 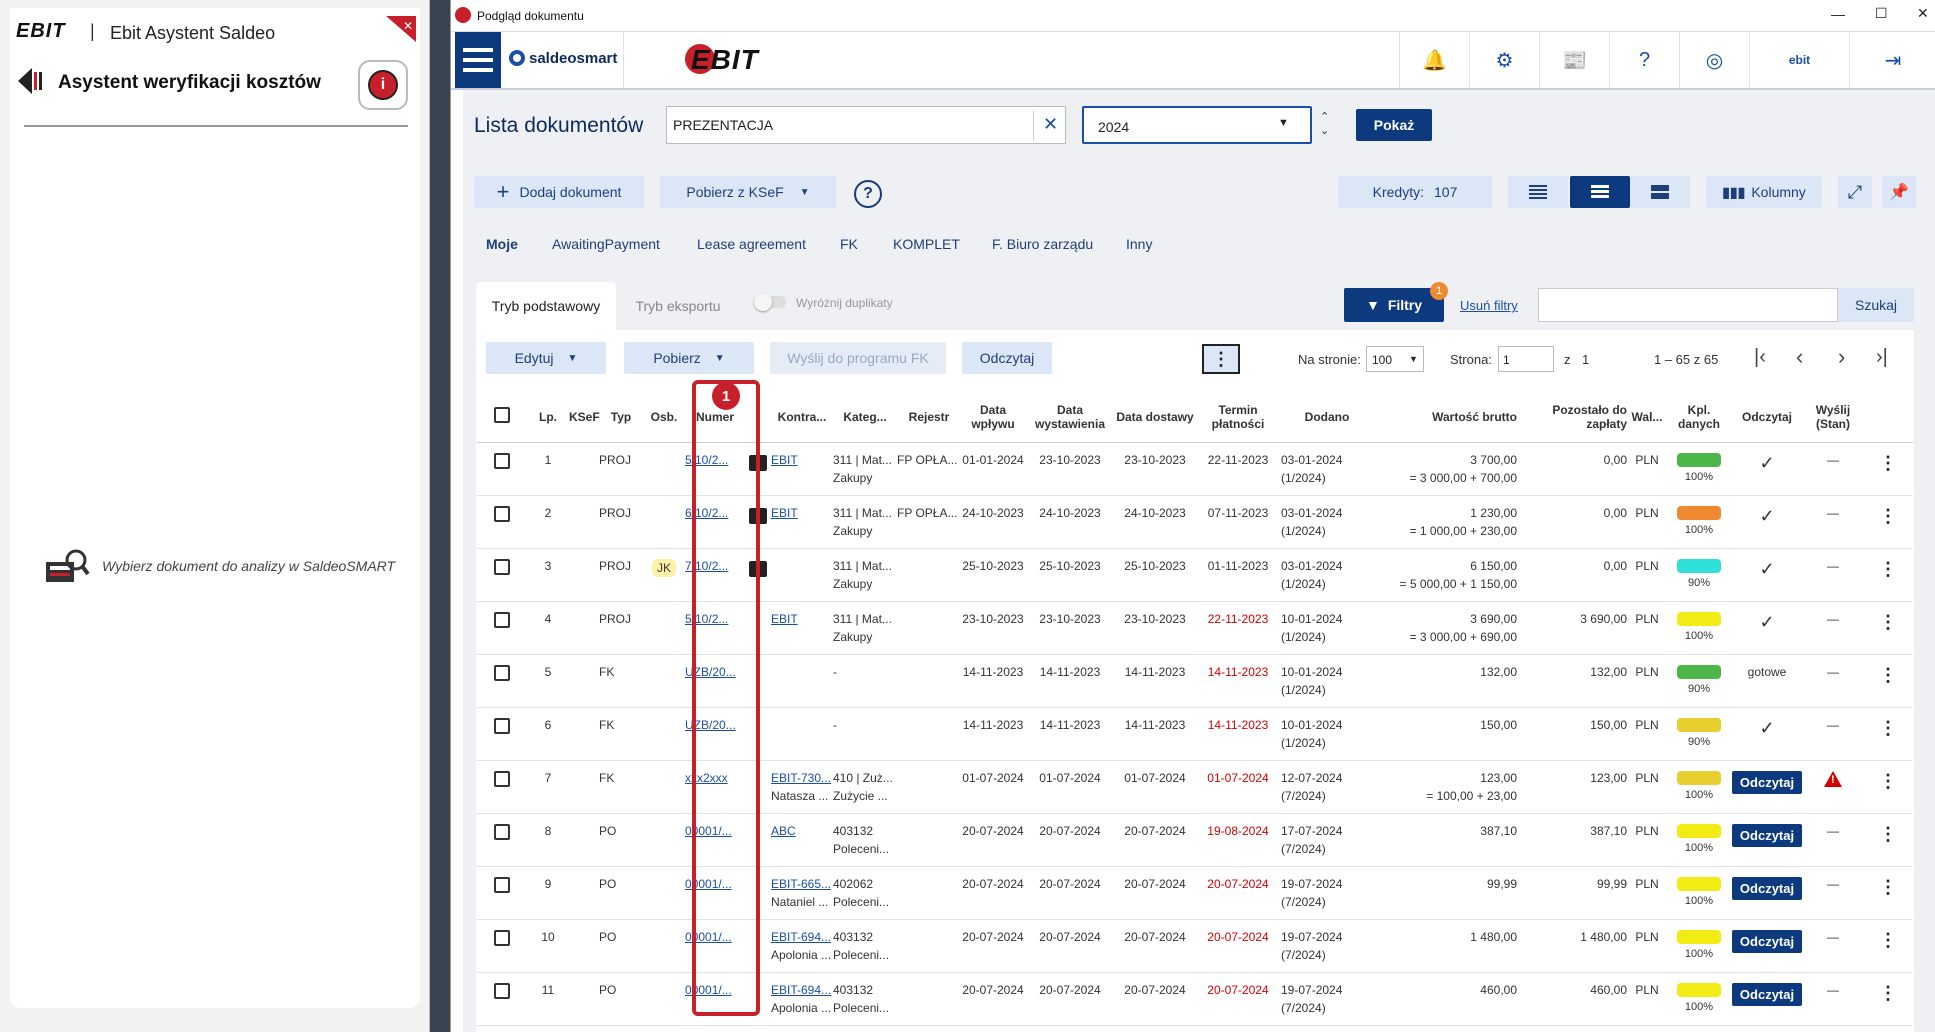 I want to click on duplicates-toggle, so click(x=770, y=302).